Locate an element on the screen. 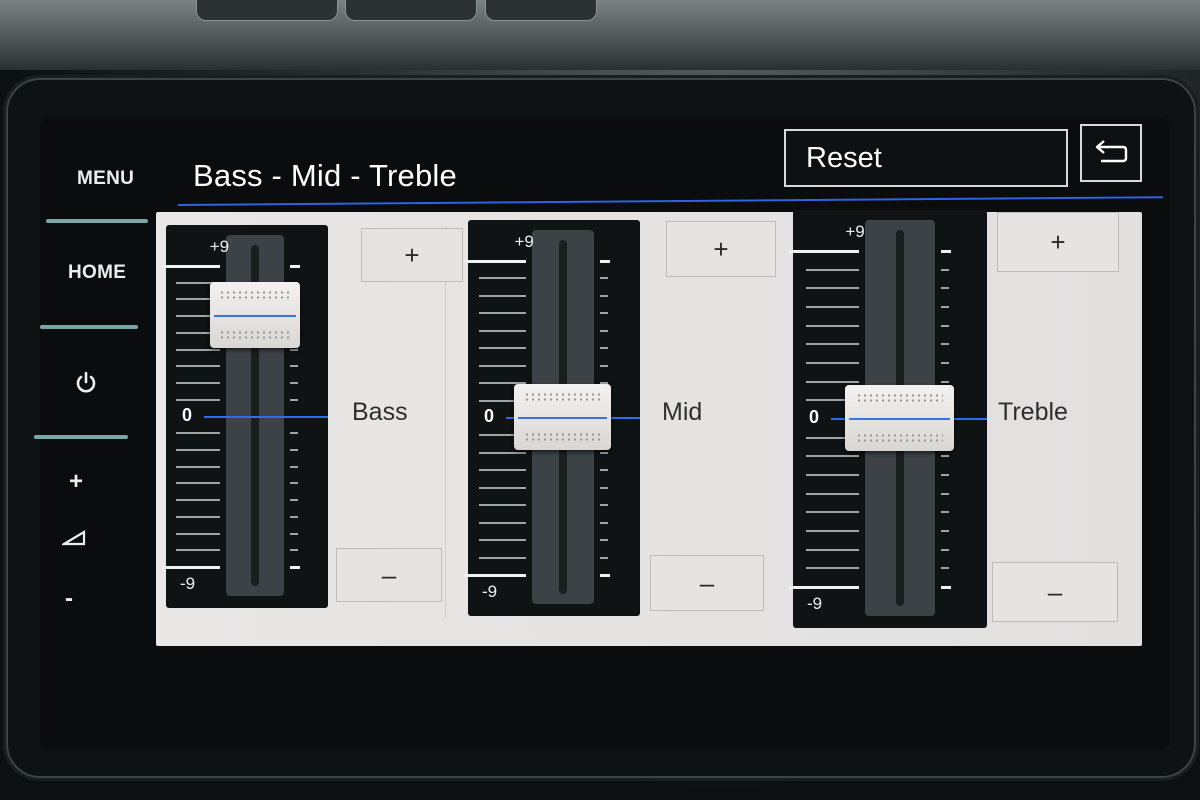 The width and height of the screenshot is (1200, 800). fader-treble: 0 +9 -9 is located at coordinates (887, 419).